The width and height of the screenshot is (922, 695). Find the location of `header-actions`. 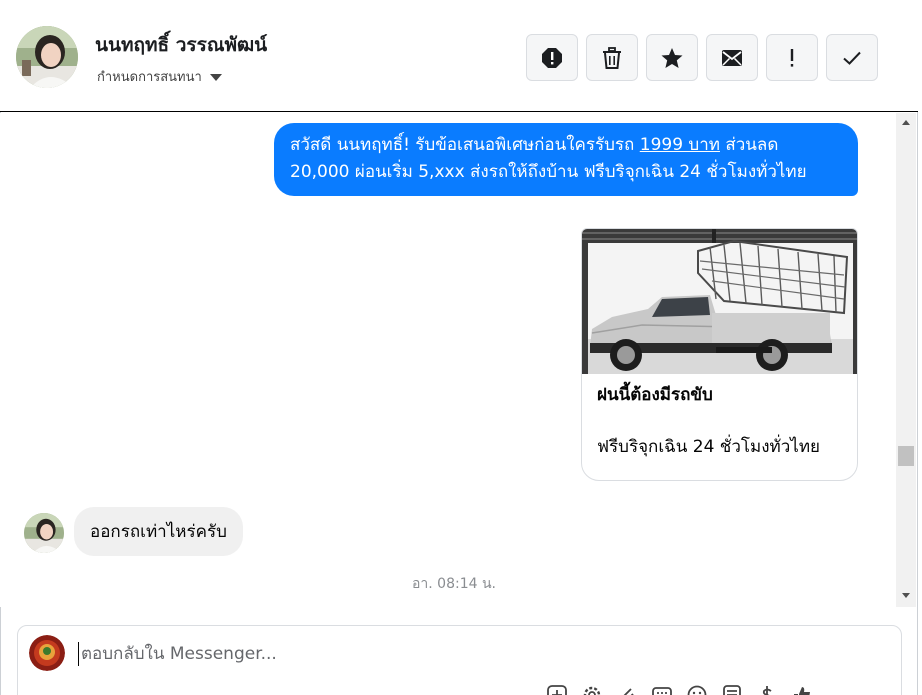

header-actions is located at coordinates (702, 57).